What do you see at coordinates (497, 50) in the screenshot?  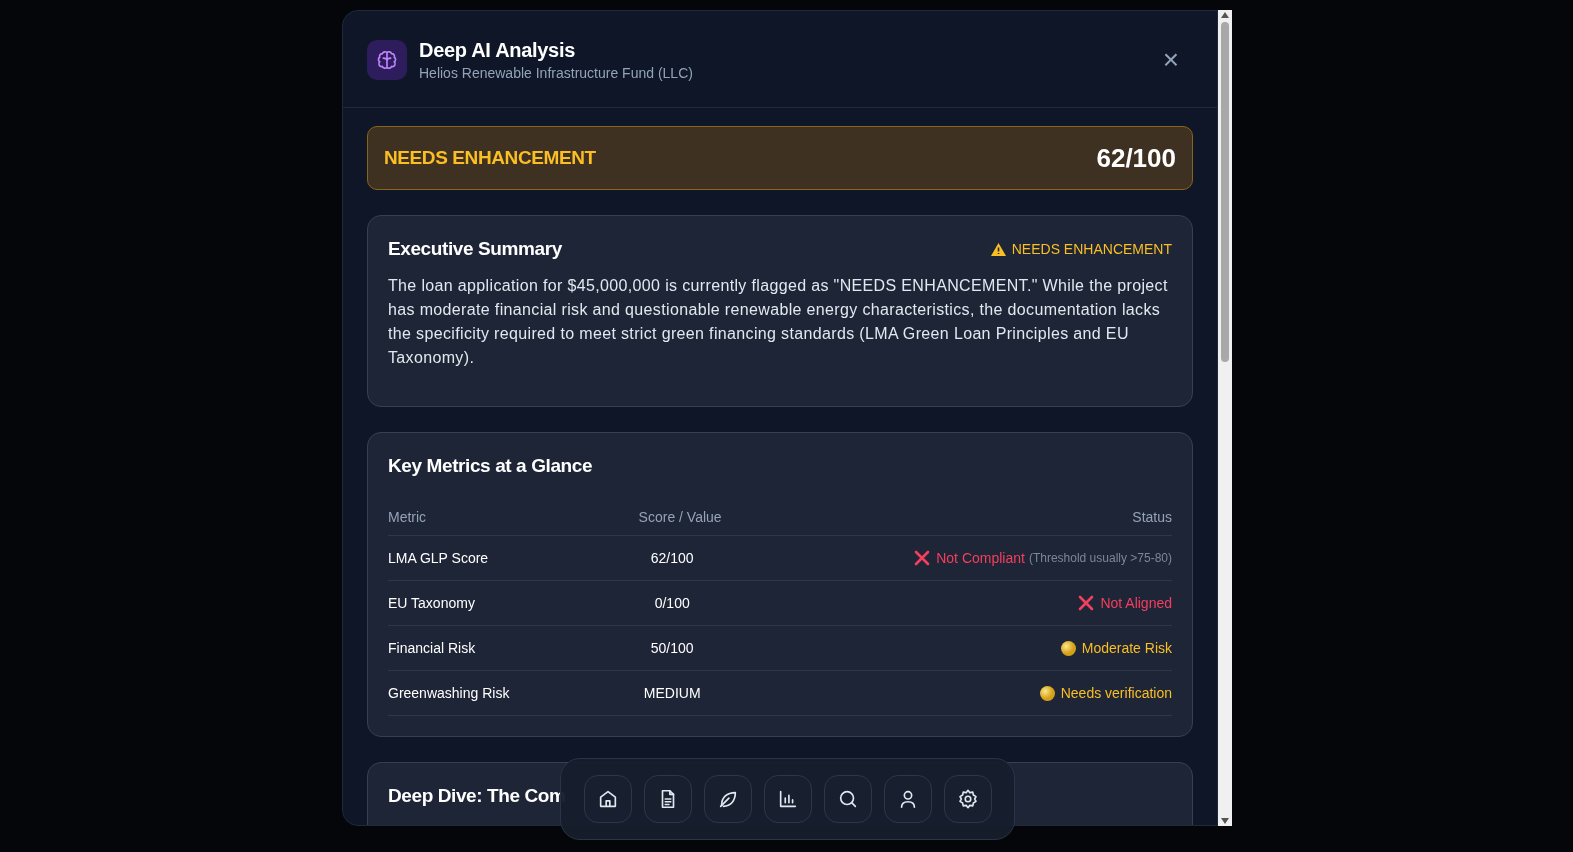 I see `dialog-title: Deep AI Analysis` at bounding box center [497, 50].